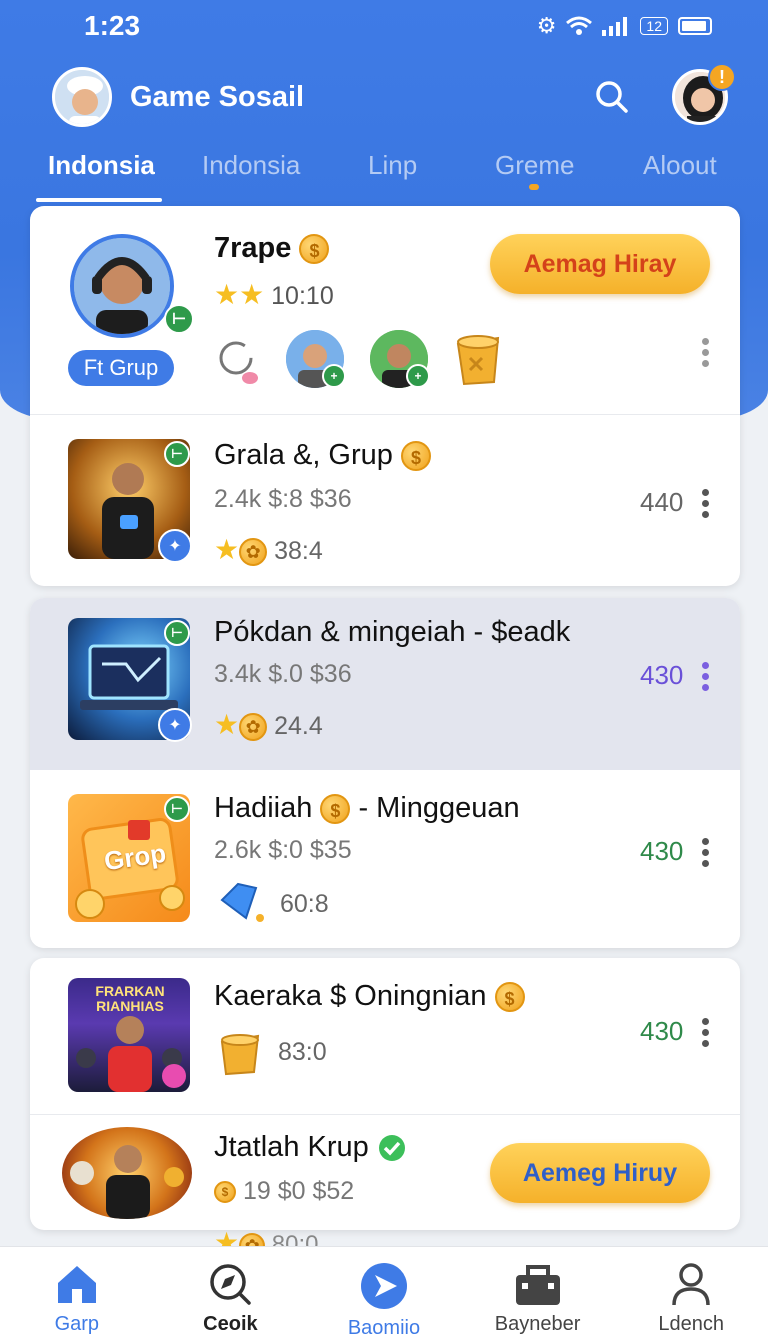  What do you see at coordinates (179, 319) in the screenshot?
I see `online-badge-icon: ⊢` at bounding box center [179, 319].